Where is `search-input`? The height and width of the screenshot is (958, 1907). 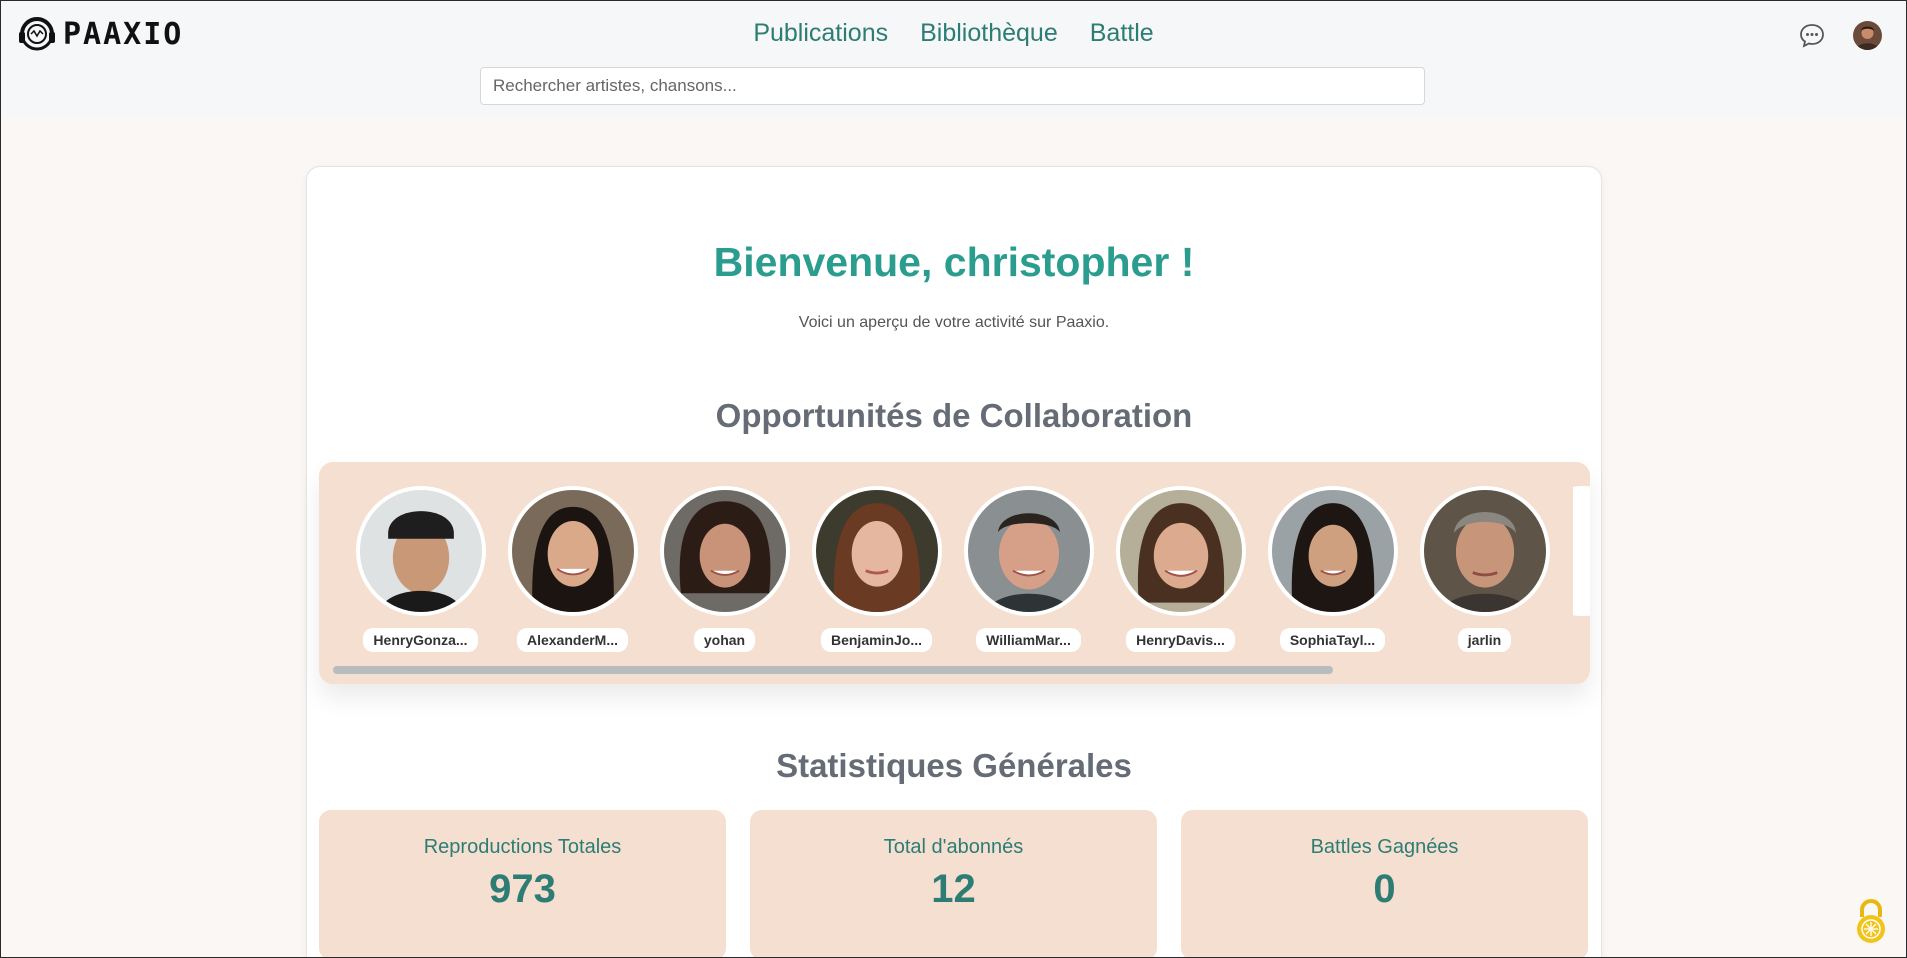
search-input is located at coordinates (952, 86).